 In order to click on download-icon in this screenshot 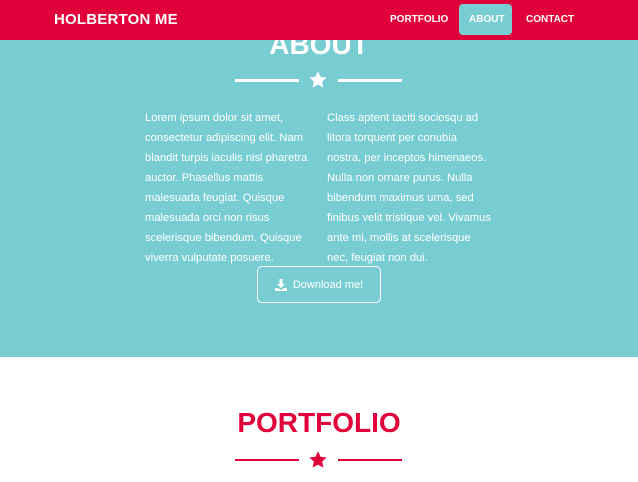, I will do `click(280, 284)`.